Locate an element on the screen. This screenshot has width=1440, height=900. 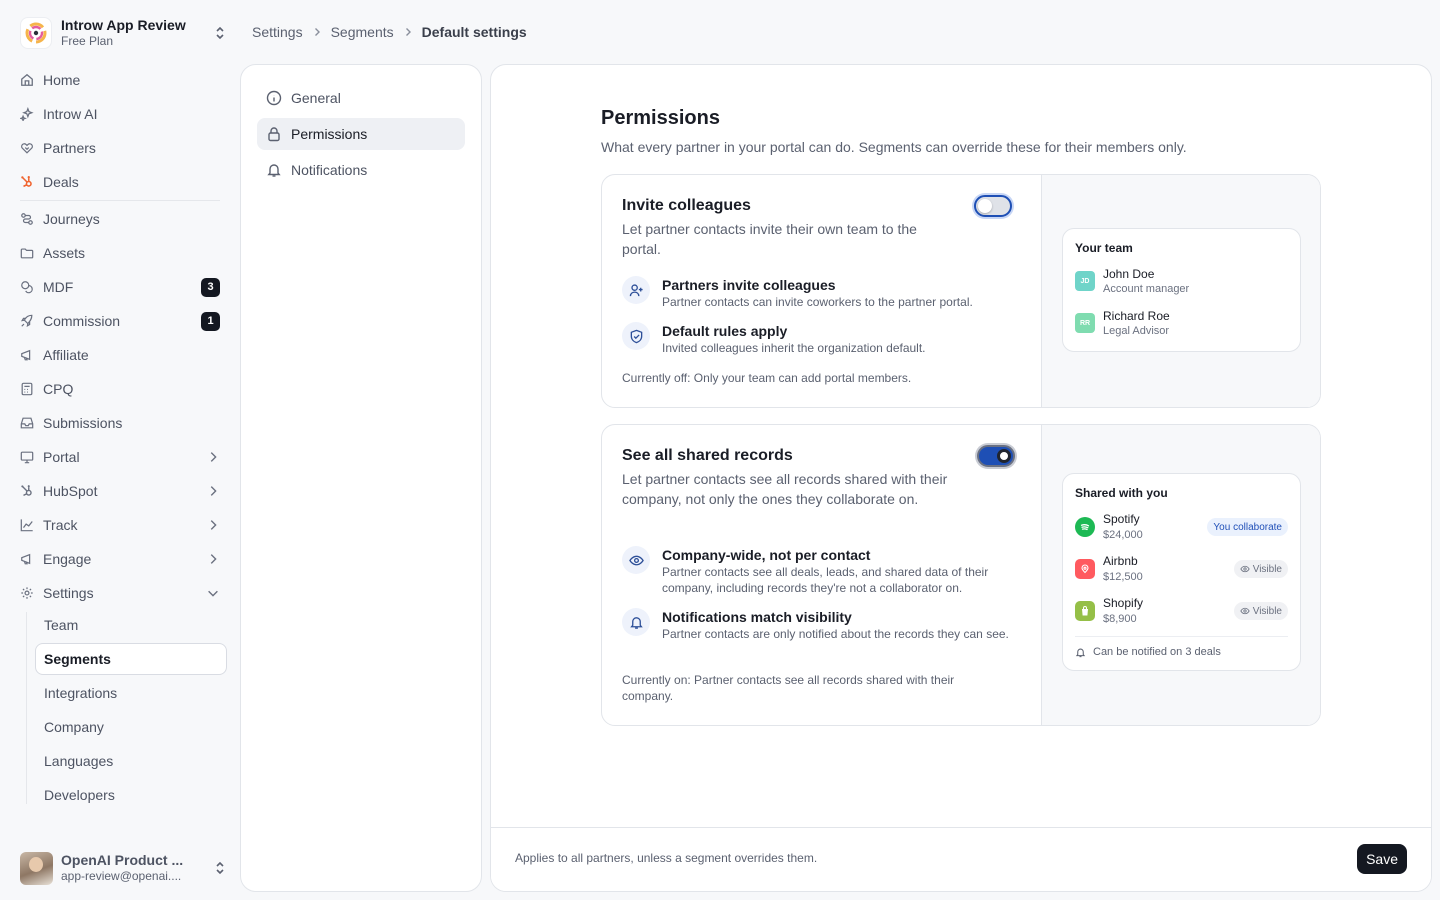
eye-icon is located at coordinates (1245, 611).